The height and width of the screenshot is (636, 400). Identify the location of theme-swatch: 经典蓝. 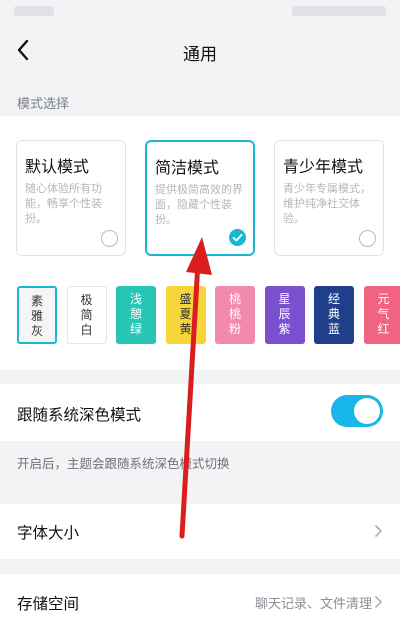
(334, 315).